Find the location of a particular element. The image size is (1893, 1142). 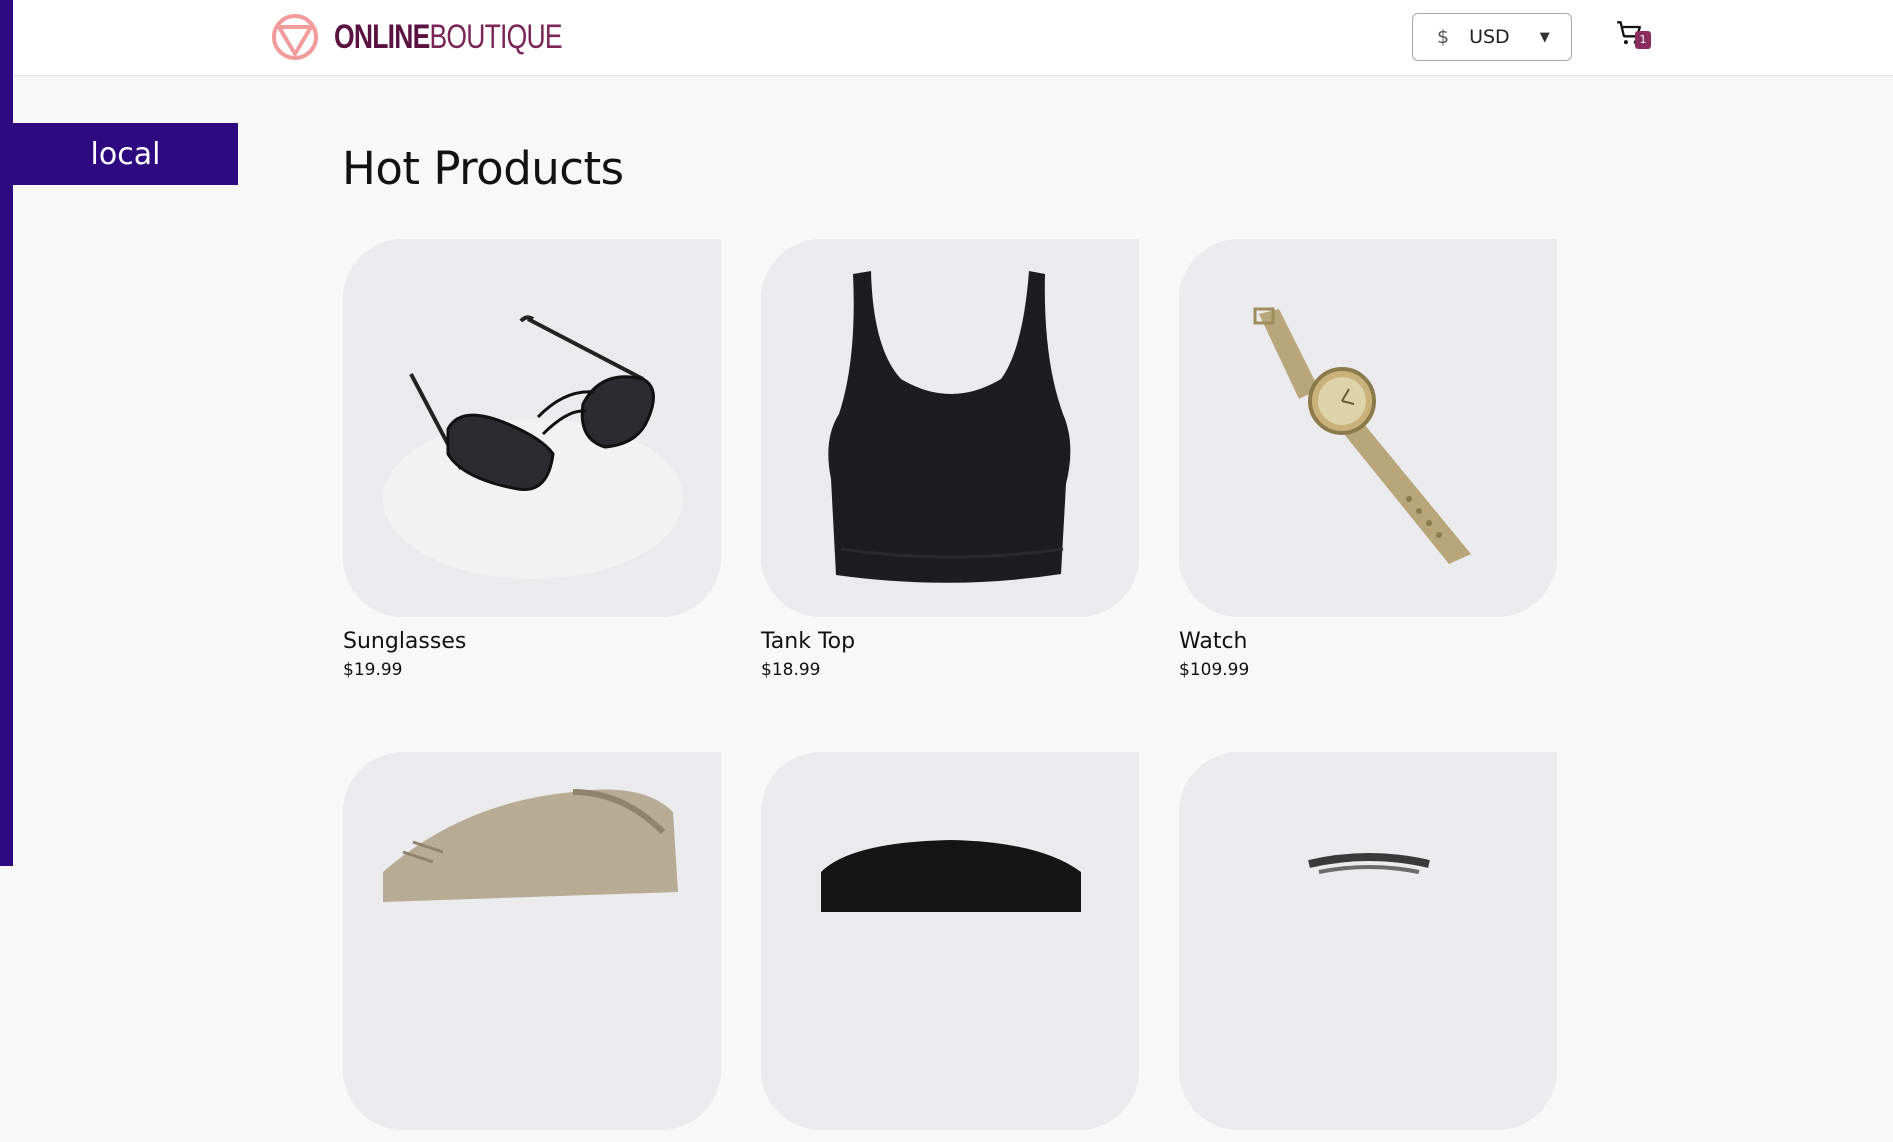

product-card-hairdryer is located at coordinates (950, 947).